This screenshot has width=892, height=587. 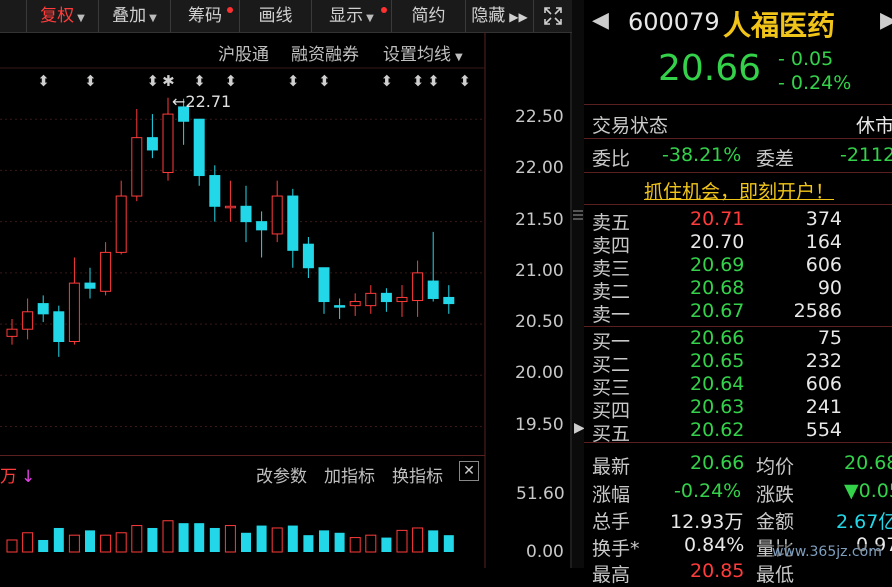 I want to click on ask-row: 卖四 20.70 164, so click(x=738, y=244).